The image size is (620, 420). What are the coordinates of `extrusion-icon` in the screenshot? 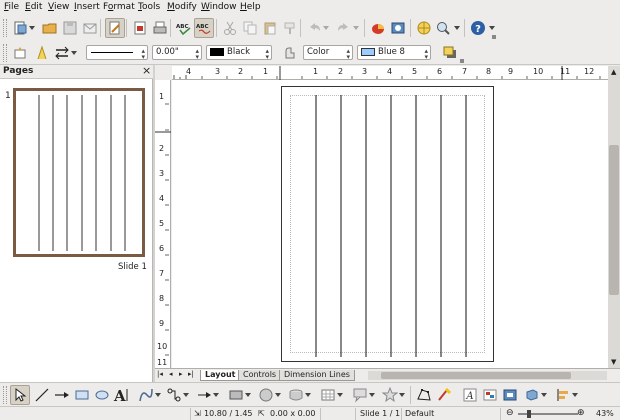 It's located at (532, 395).